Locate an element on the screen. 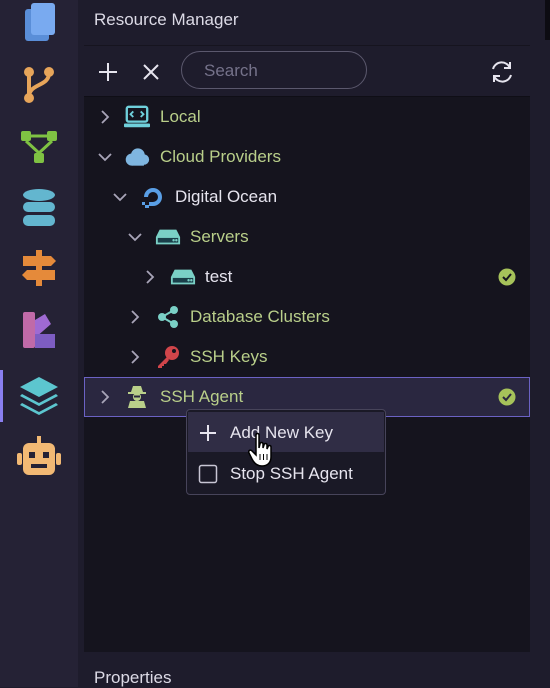 The height and width of the screenshot is (688, 550). tree-item-label: Local is located at coordinates (180, 116).